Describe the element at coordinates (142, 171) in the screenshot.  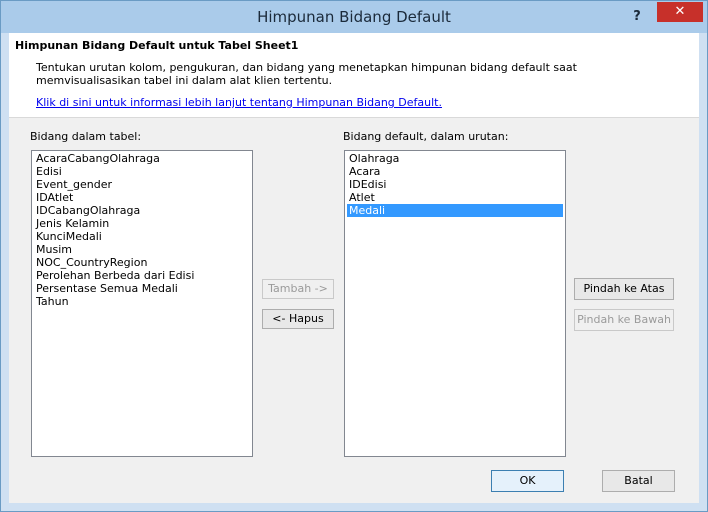
I see `list-item: Edisi` at that location.